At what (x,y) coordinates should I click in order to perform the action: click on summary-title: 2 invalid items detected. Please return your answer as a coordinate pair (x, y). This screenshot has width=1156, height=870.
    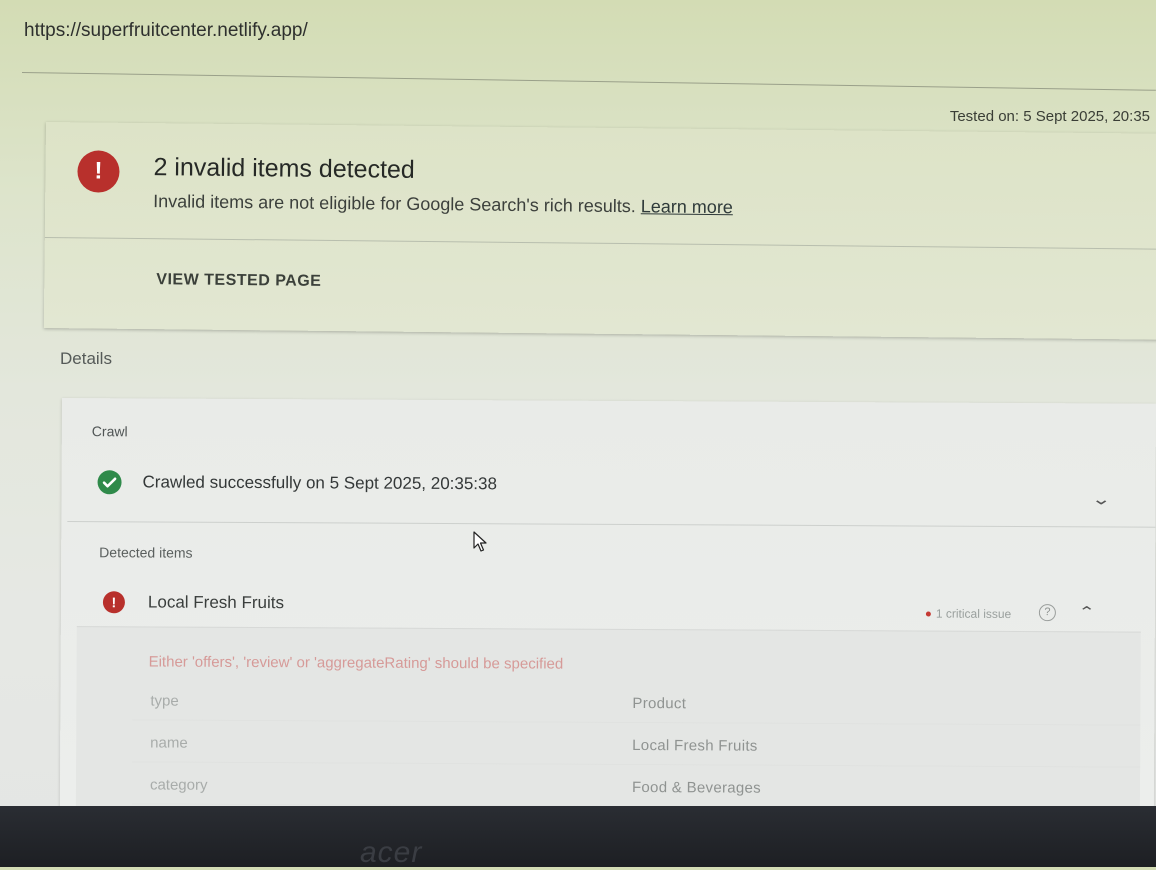
    Looking at the image, I should click on (284, 168).